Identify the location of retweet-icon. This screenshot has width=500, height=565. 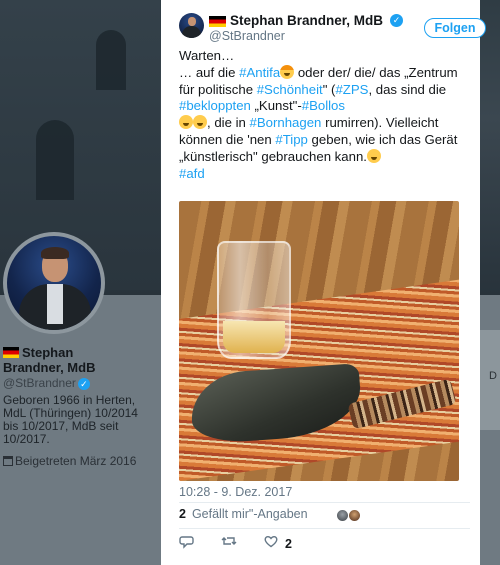
(229, 541).